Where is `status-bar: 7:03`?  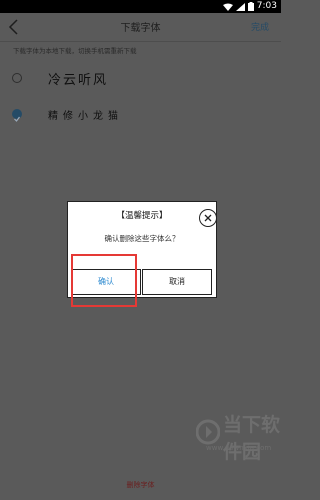 status-bar: 7:03 is located at coordinates (140, 6).